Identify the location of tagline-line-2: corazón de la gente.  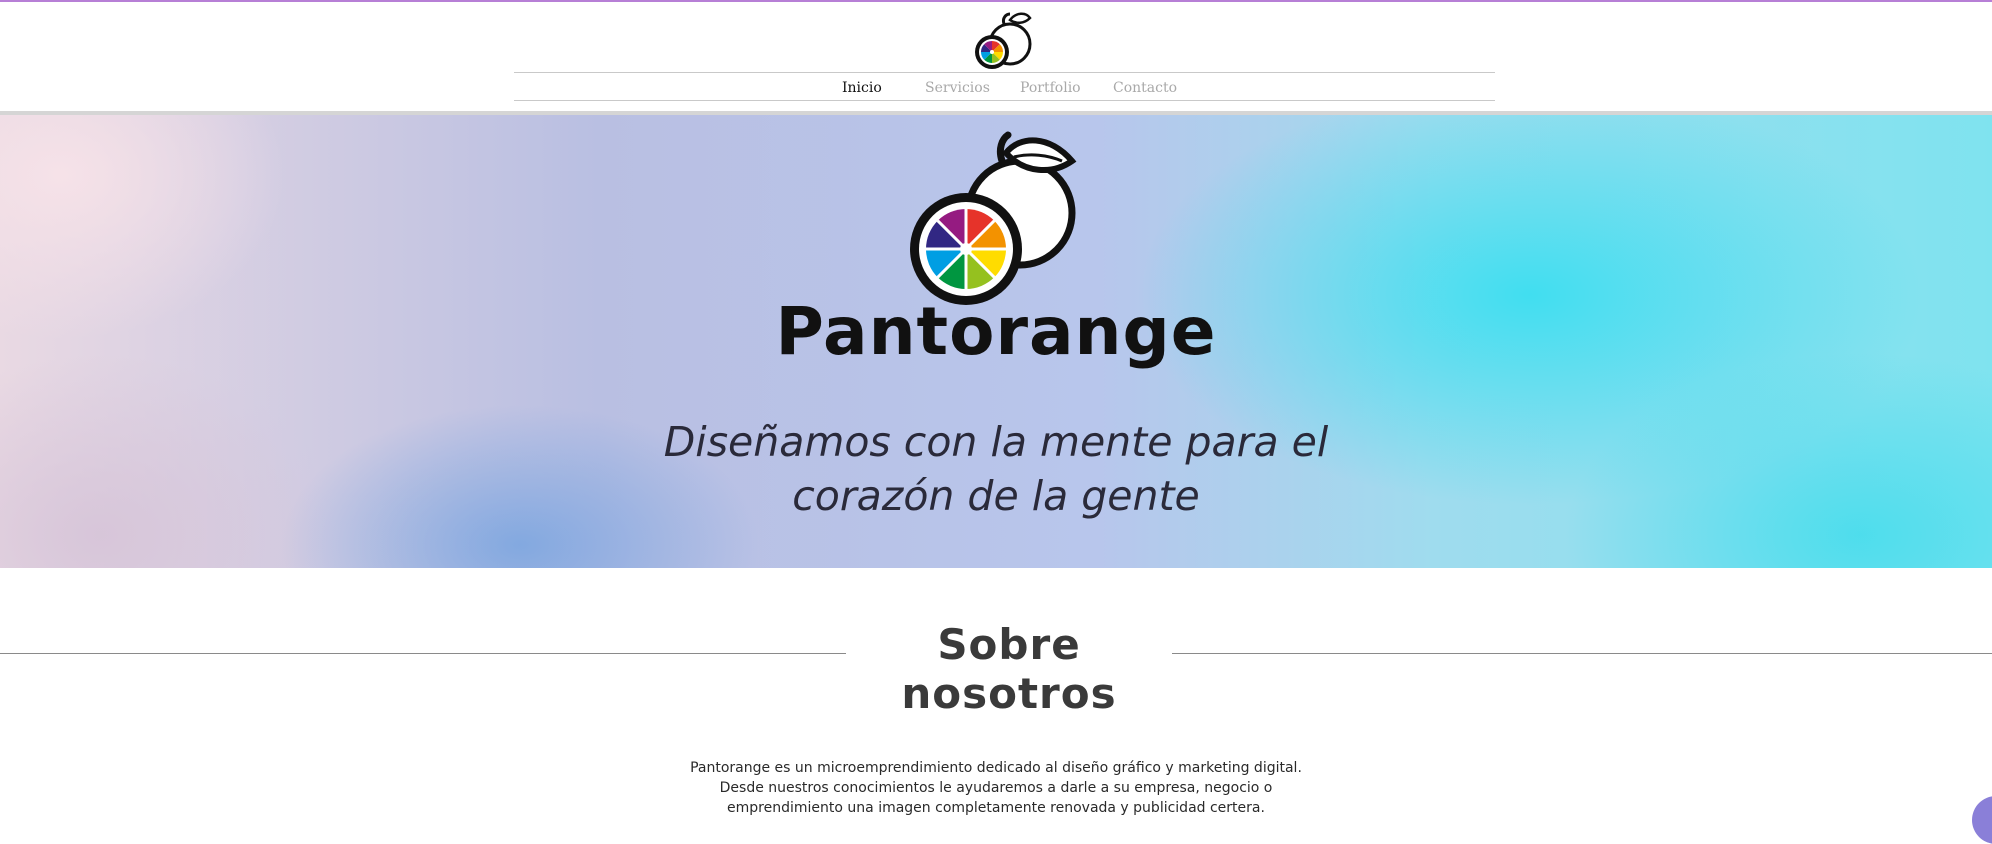
(996, 496).